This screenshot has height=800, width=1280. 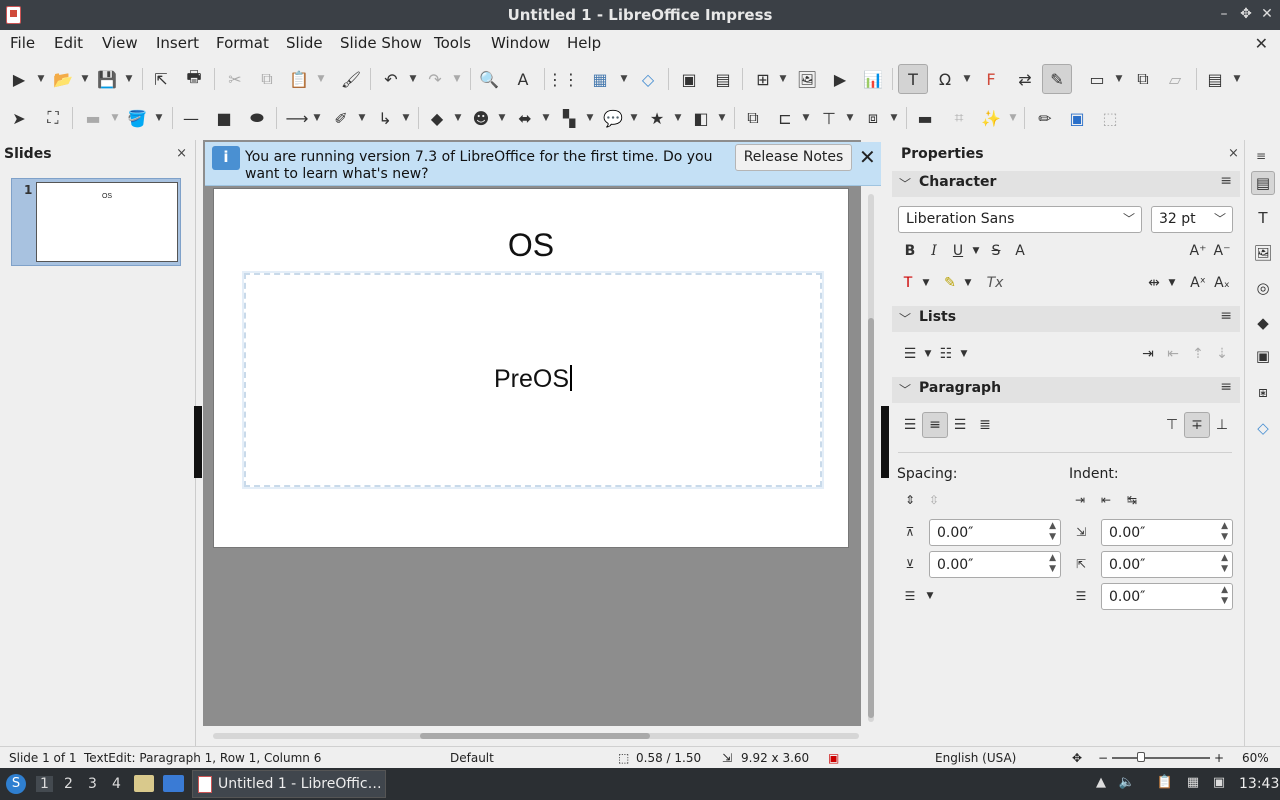 What do you see at coordinates (829, 118) in the screenshot?
I see `arrange-icon: ⊤` at bounding box center [829, 118].